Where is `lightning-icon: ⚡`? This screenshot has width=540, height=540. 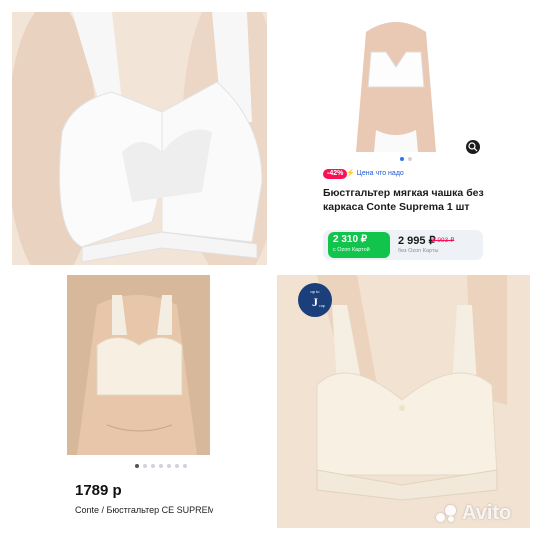 lightning-icon: ⚡ is located at coordinates (350, 173).